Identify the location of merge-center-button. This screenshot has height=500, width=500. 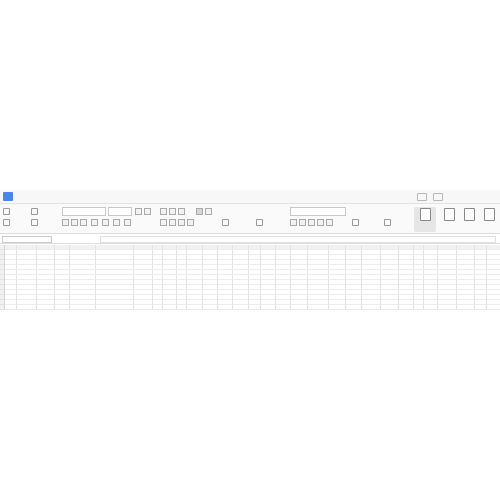
(238, 222).